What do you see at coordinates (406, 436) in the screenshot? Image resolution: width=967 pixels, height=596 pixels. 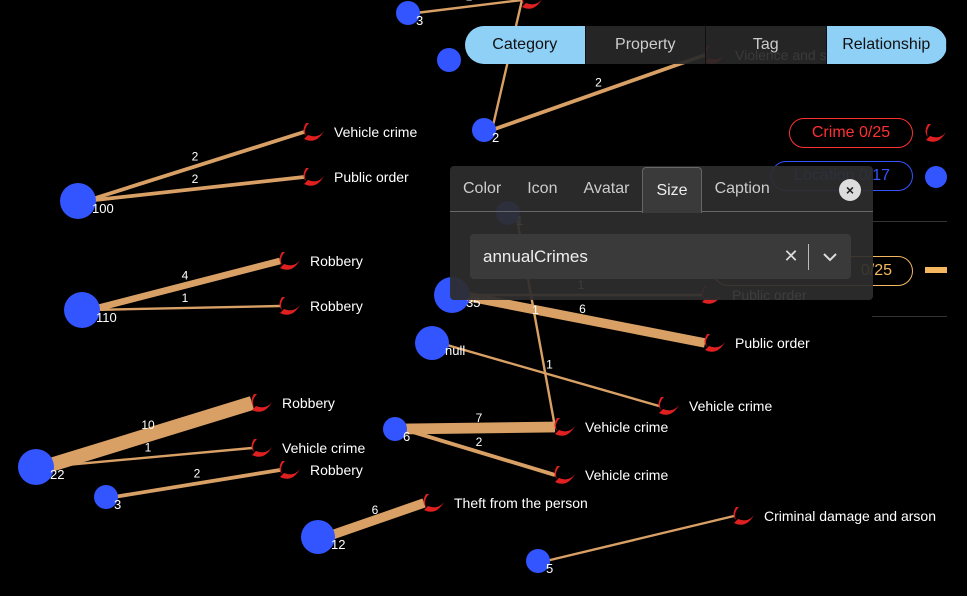 I see `location-label: 6` at bounding box center [406, 436].